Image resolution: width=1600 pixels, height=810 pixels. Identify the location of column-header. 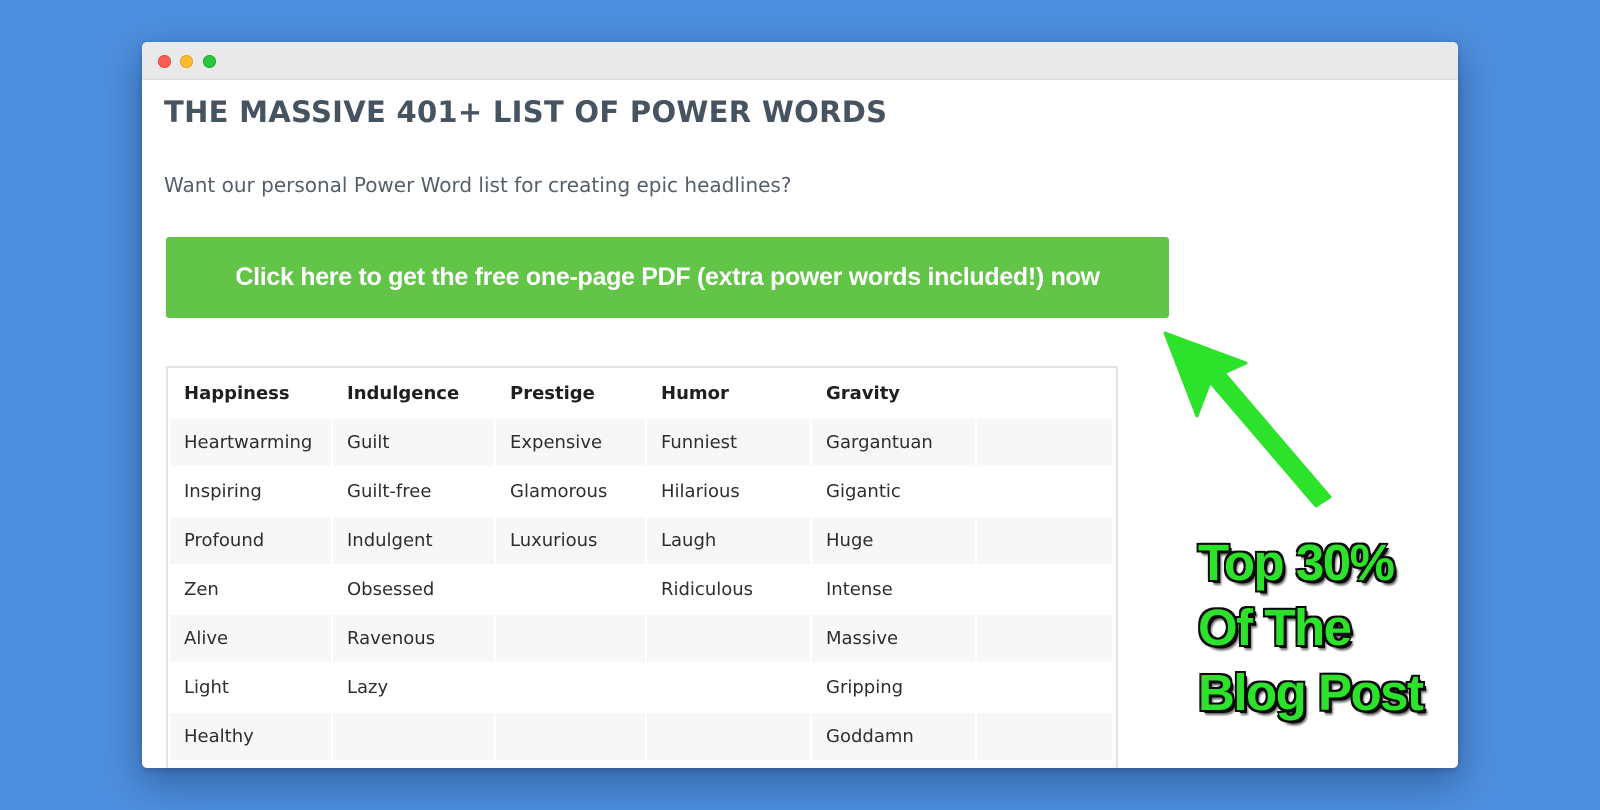
(1044, 393).